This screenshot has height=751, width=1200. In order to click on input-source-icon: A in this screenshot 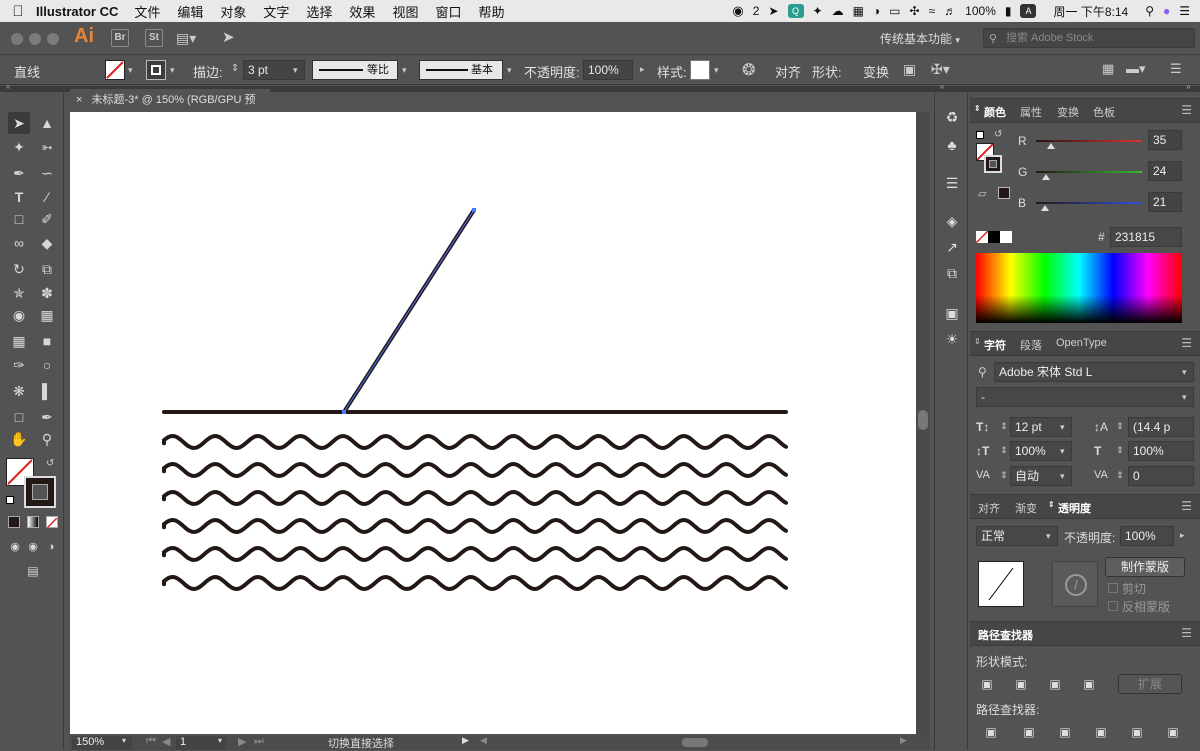, I will do `click(1028, 11)`.